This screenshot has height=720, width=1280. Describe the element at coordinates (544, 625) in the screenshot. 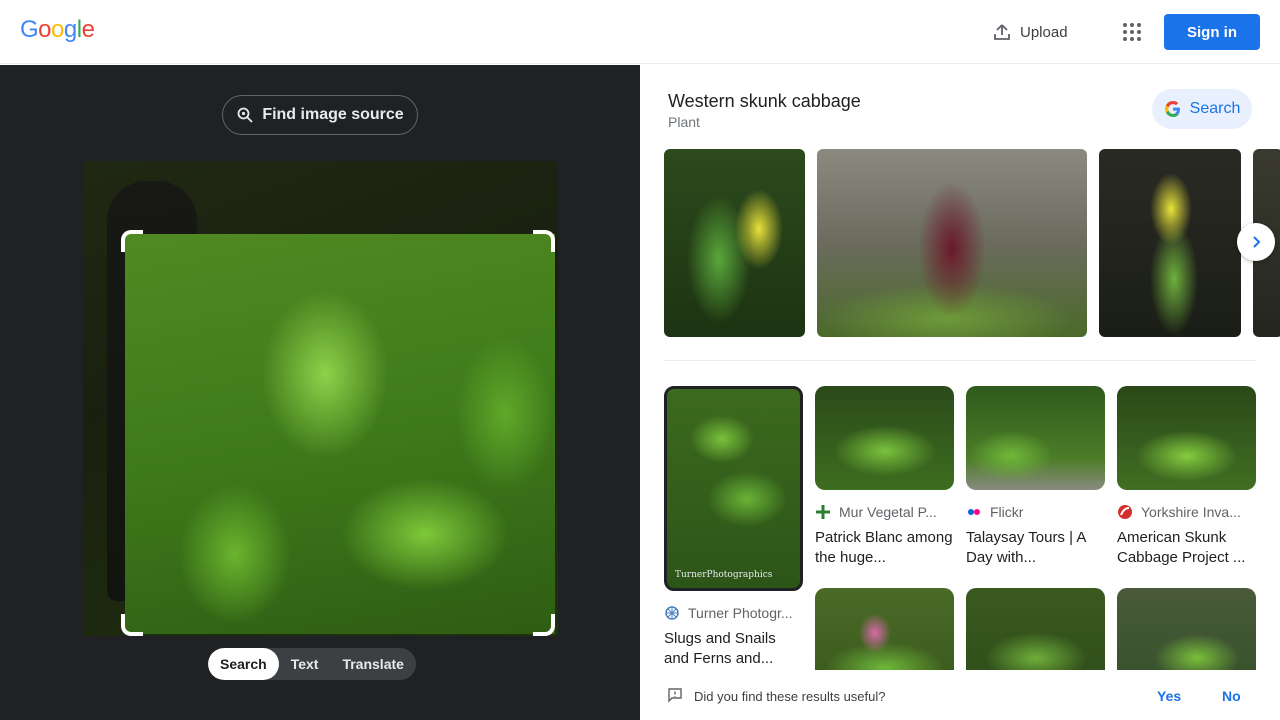

I see `crop-handle-bottom-right` at that location.